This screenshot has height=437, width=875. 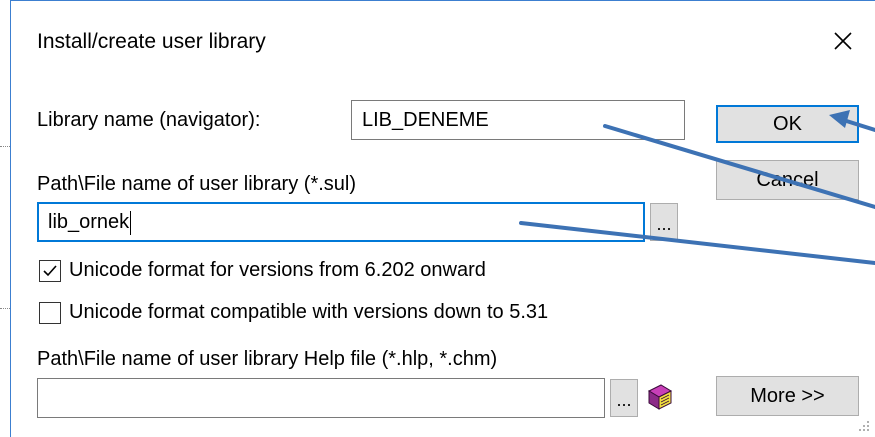 What do you see at coordinates (425, 120) in the screenshot?
I see `library-name-value: LIB_DENEME` at bounding box center [425, 120].